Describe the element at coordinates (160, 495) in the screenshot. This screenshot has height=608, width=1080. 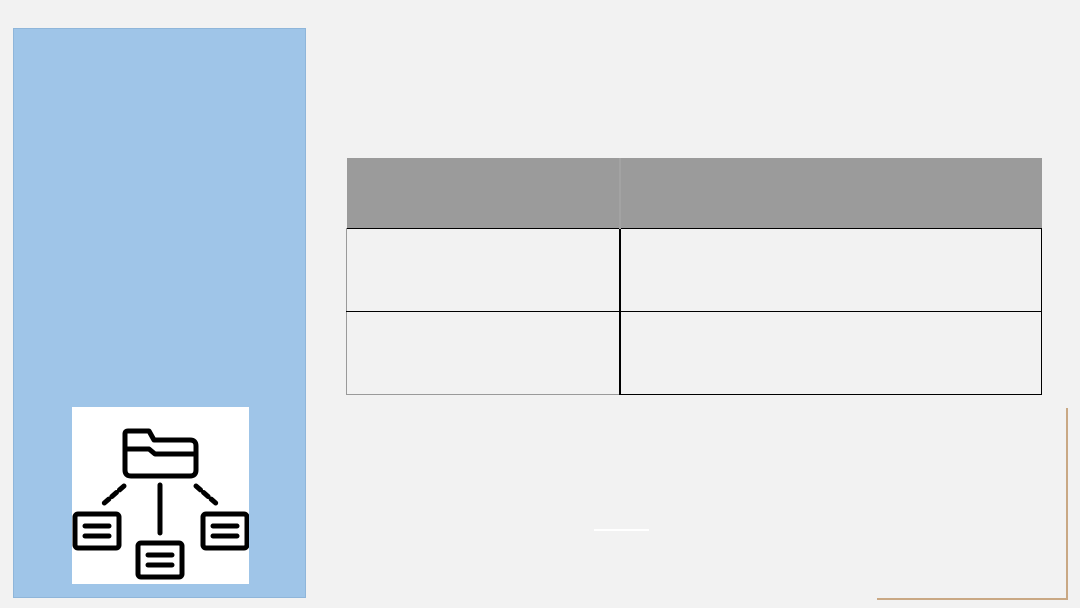
I see `folder-network-icon` at that location.